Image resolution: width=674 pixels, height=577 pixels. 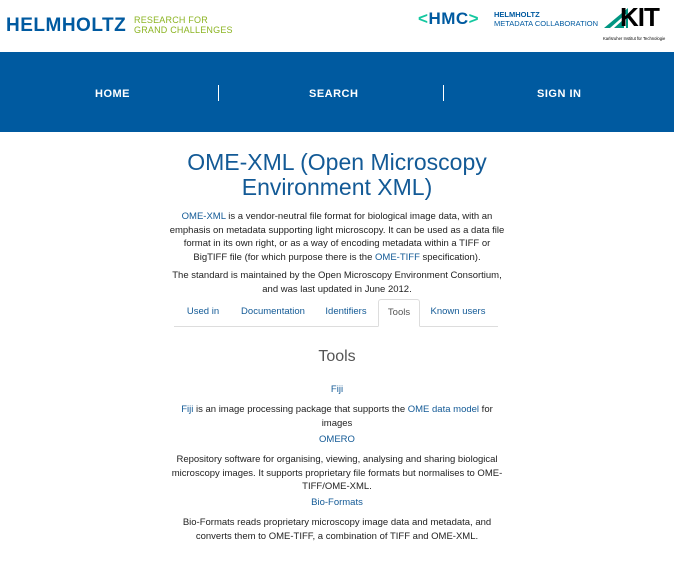 I want to click on page-title-line1: OME-XML (Open Microscopy, so click(x=337, y=162).